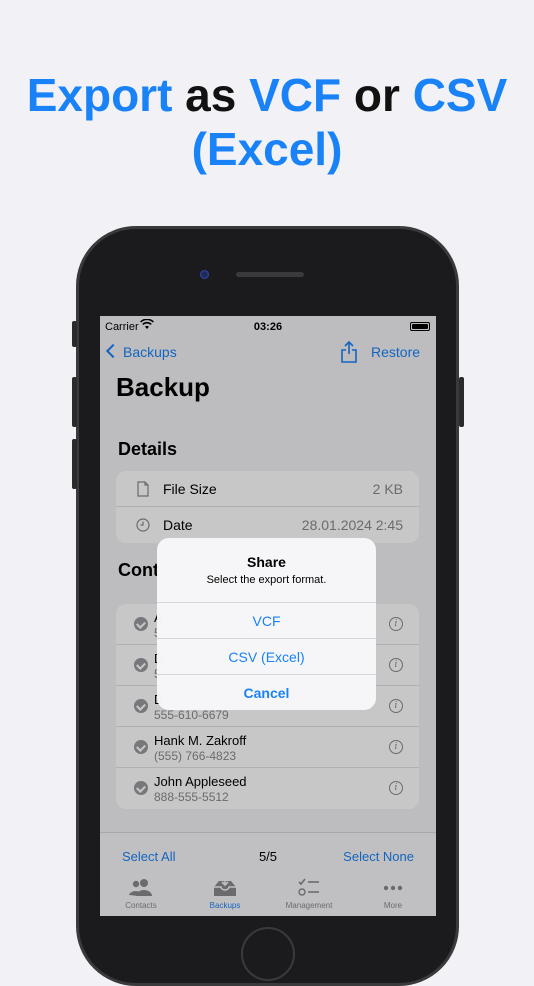 This screenshot has width=534, height=986. Describe the element at coordinates (268, 954) in the screenshot. I see `home-button` at that location.